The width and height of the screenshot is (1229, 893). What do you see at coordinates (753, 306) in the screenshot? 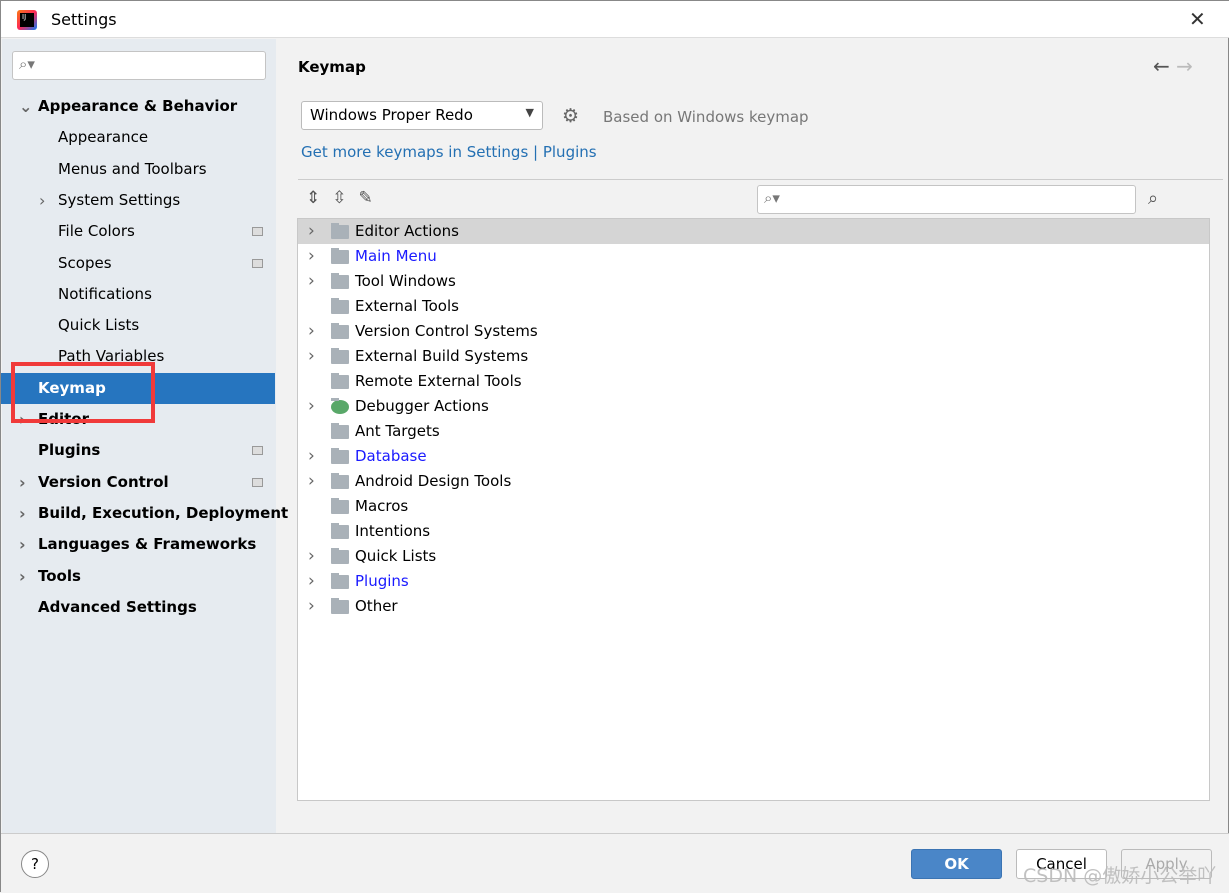
I see `tree-row: External Tools` at bounding box center [753, 306].